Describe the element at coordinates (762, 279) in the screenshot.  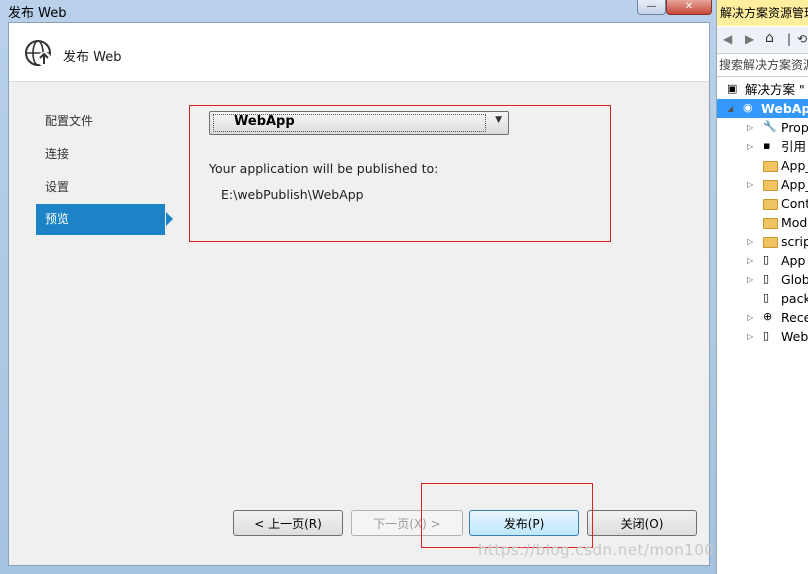
I see `tree-item: ▷ ▯ Glob` at that location.